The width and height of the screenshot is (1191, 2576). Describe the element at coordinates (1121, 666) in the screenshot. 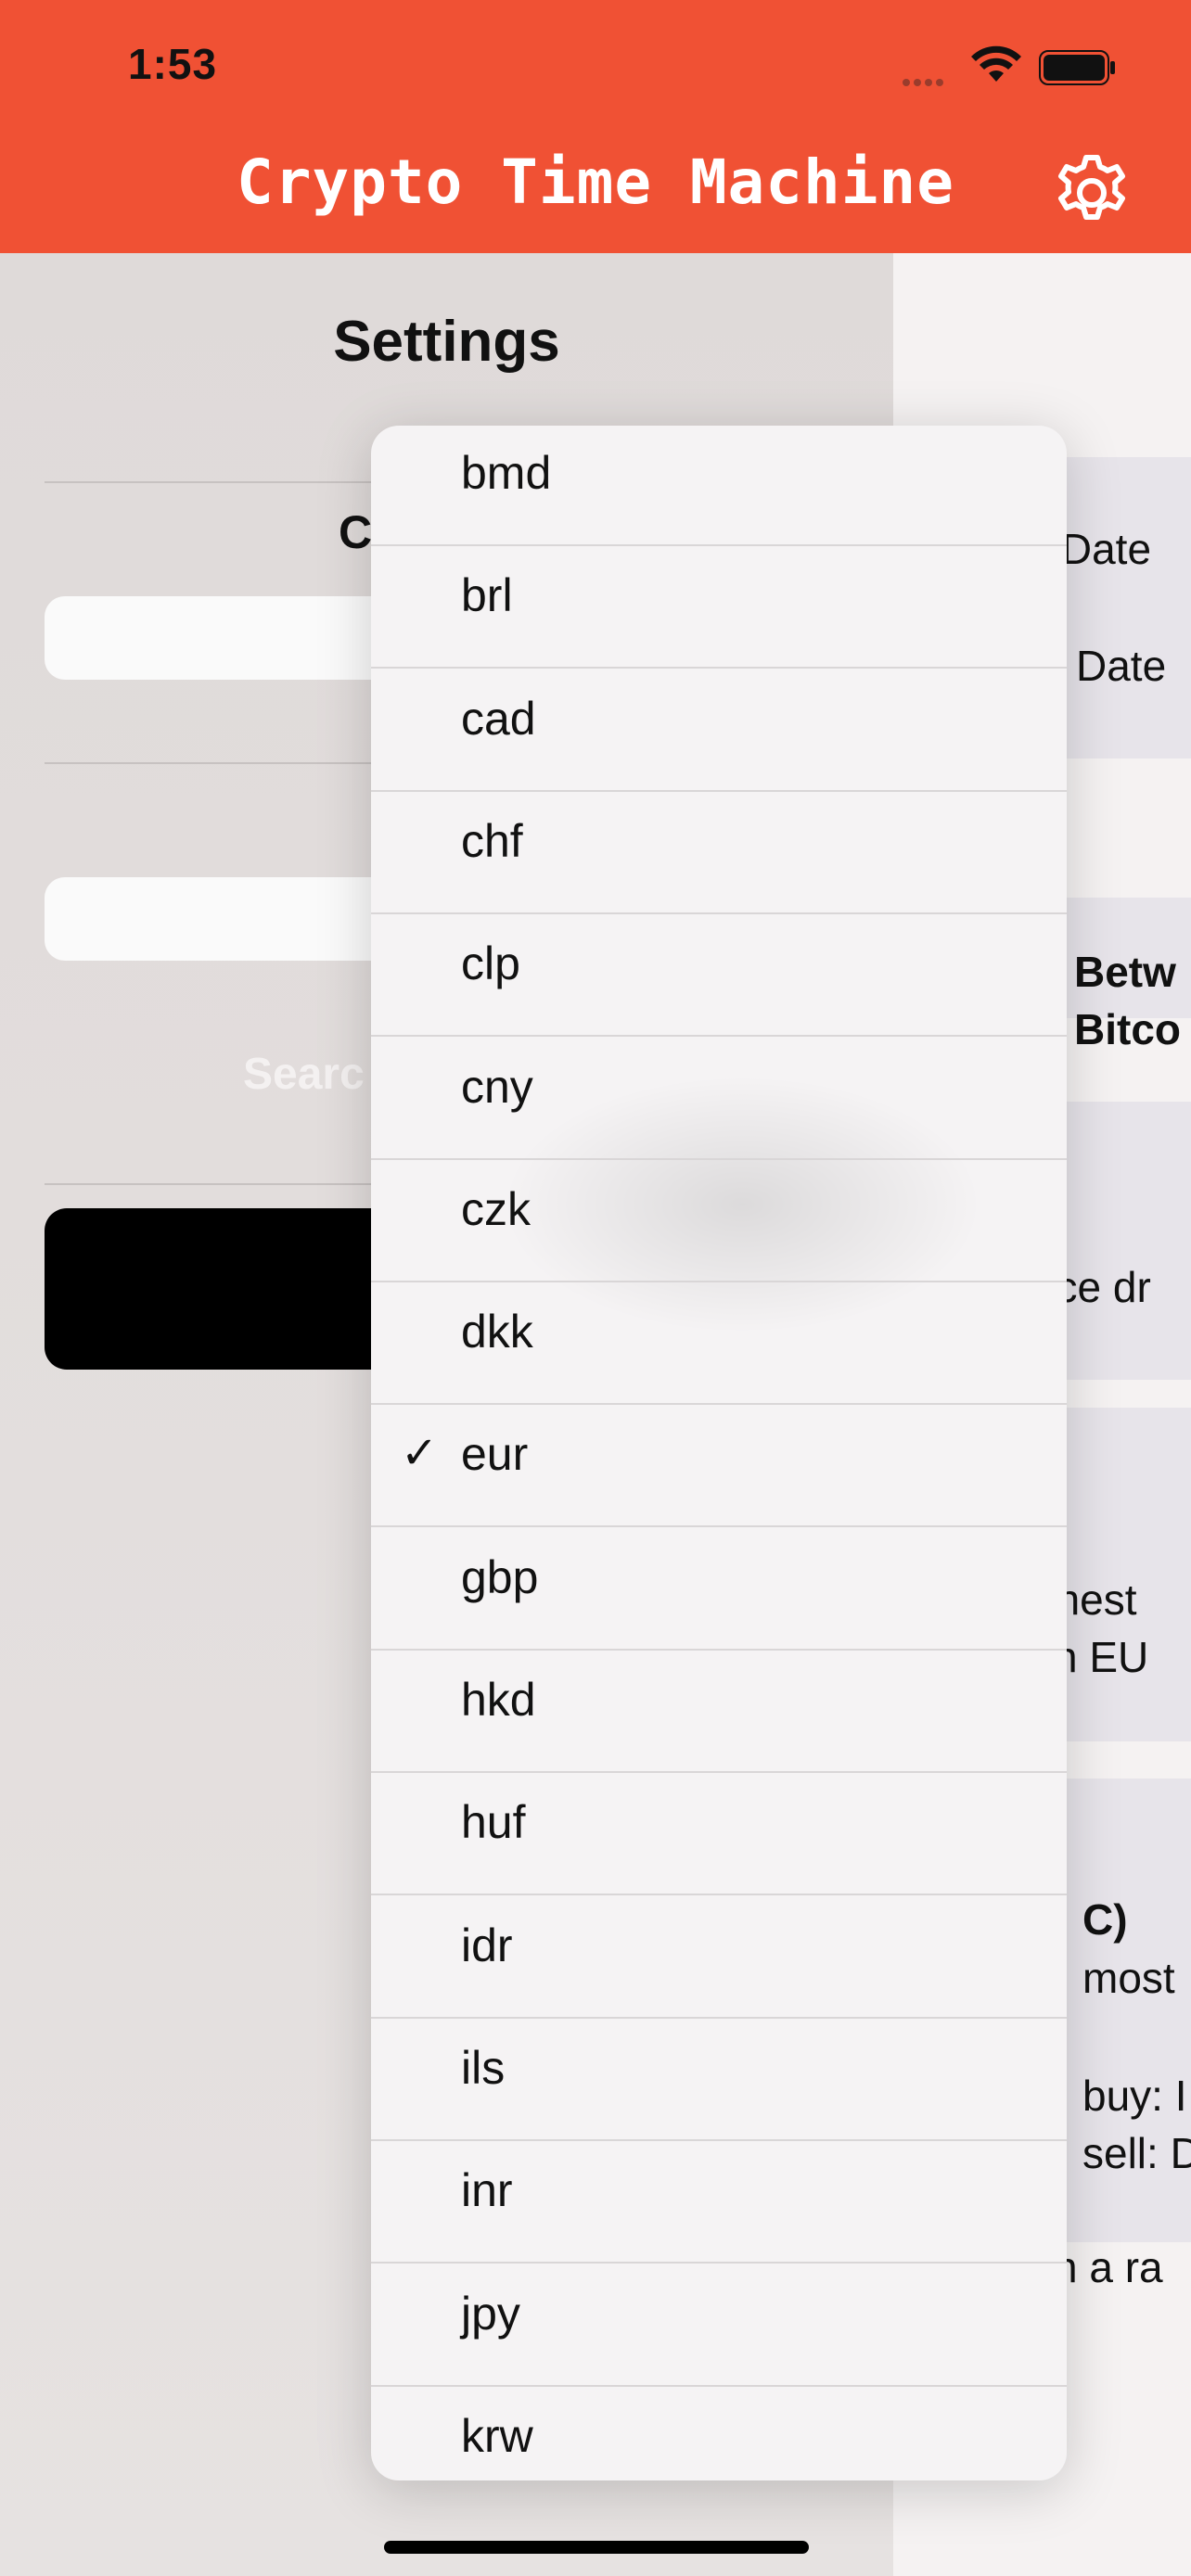

I see `end-date-label: Date` at that location.